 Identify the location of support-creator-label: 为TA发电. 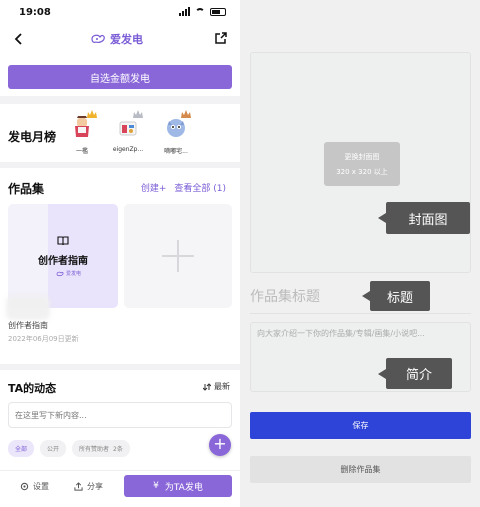
(183, 487).